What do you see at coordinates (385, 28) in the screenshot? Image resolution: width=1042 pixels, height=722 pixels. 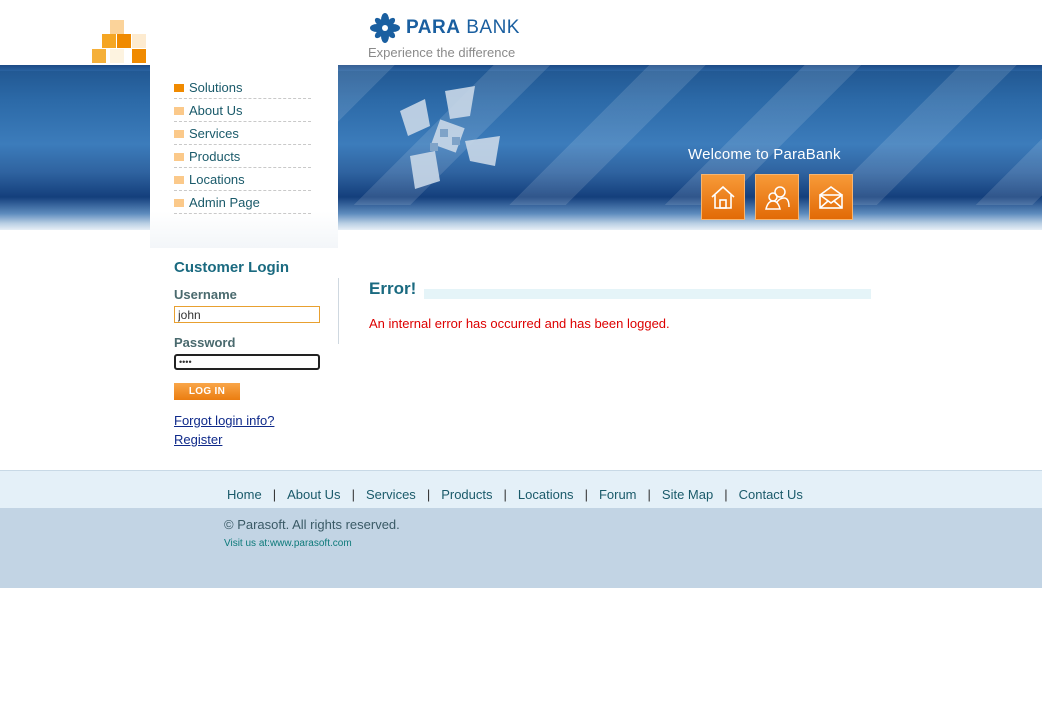 I see `parabank-logo-icon` at bounding box center [385, 28].